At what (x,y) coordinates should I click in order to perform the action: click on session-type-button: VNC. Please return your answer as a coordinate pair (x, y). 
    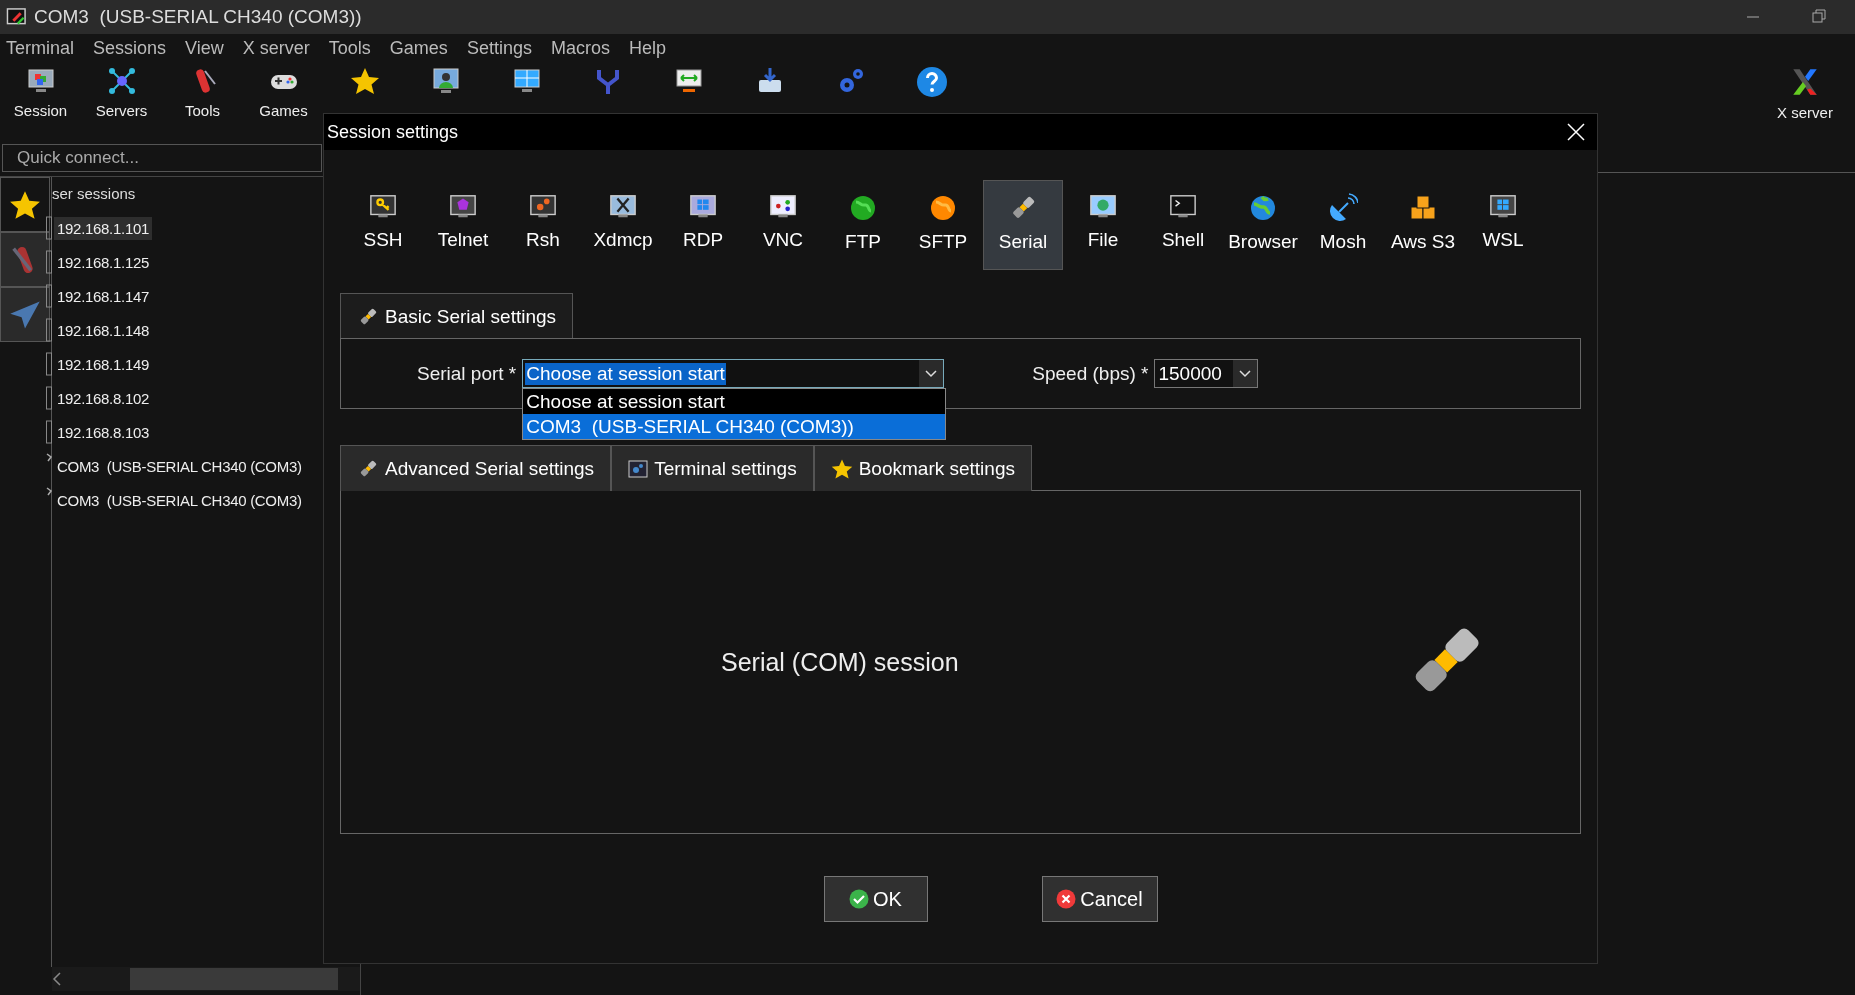
    Looking at the image, I should click on (783, 225).